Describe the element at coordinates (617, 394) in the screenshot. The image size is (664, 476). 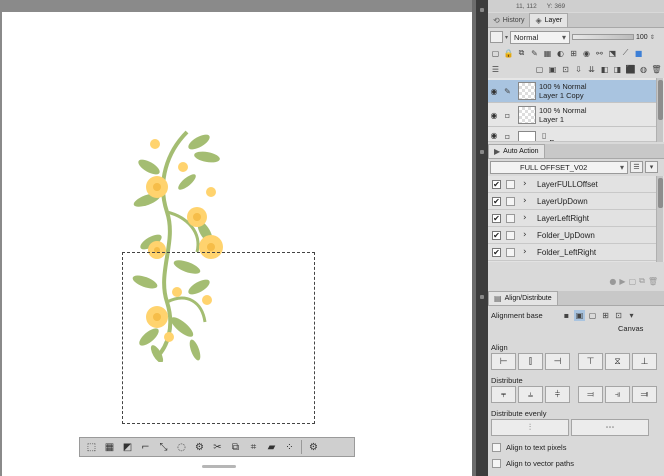
I see `distribute-center-h-icon: ⫣` at that location.